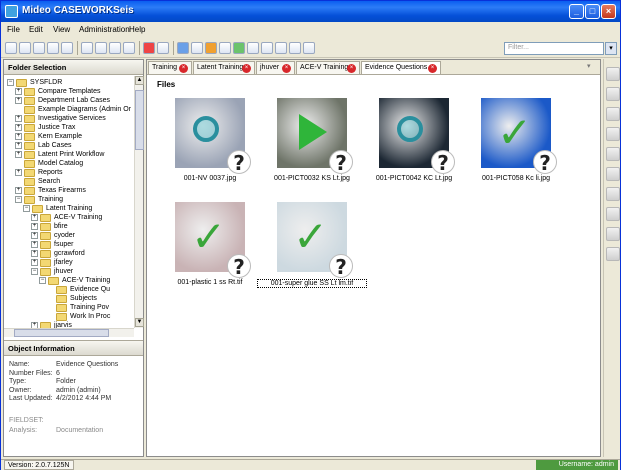  I want to click on filter-dropdown-icon: ▾, so click(611, 48).